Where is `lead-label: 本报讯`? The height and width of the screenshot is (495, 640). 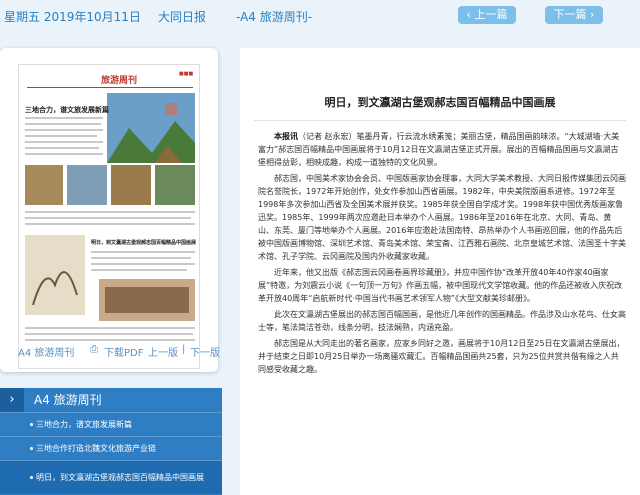
lead-label: 本报讯 is located at coordinates (286, 136).